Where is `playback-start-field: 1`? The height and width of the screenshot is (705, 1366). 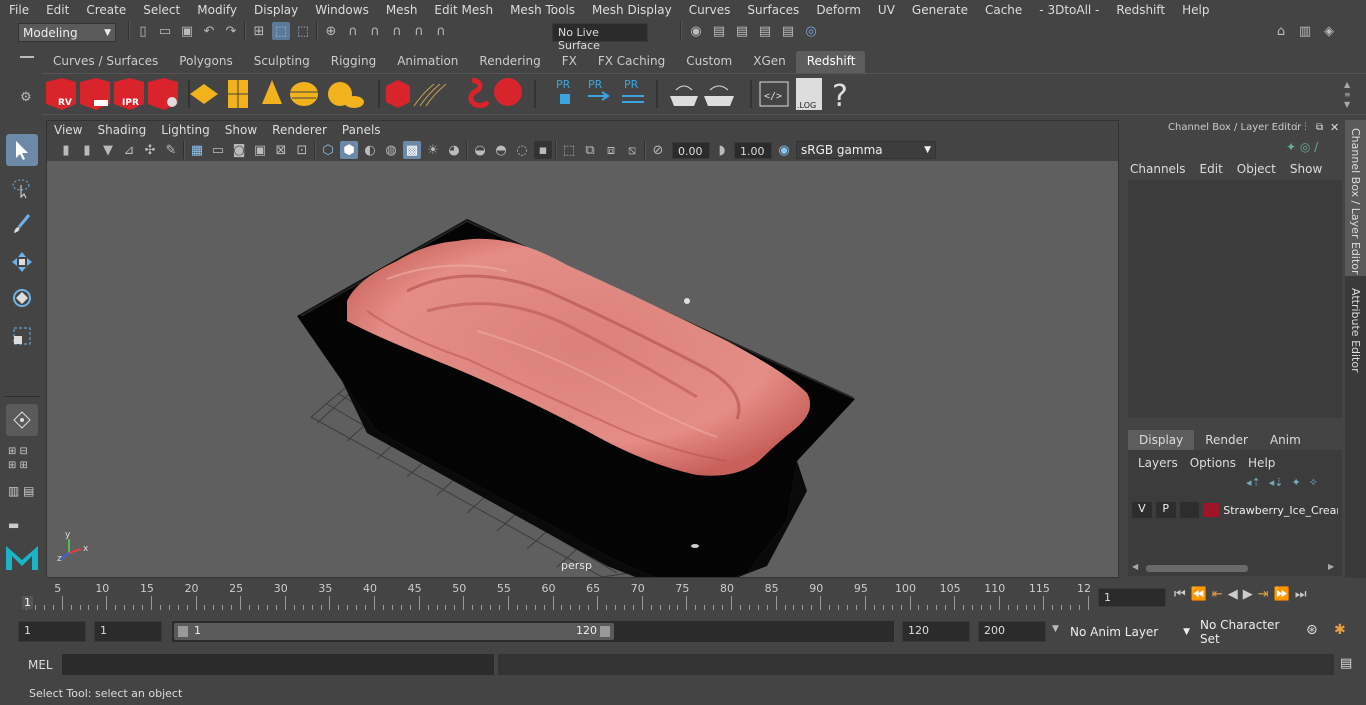 playback-start-field: 1 is located at coordinates (128, 631).